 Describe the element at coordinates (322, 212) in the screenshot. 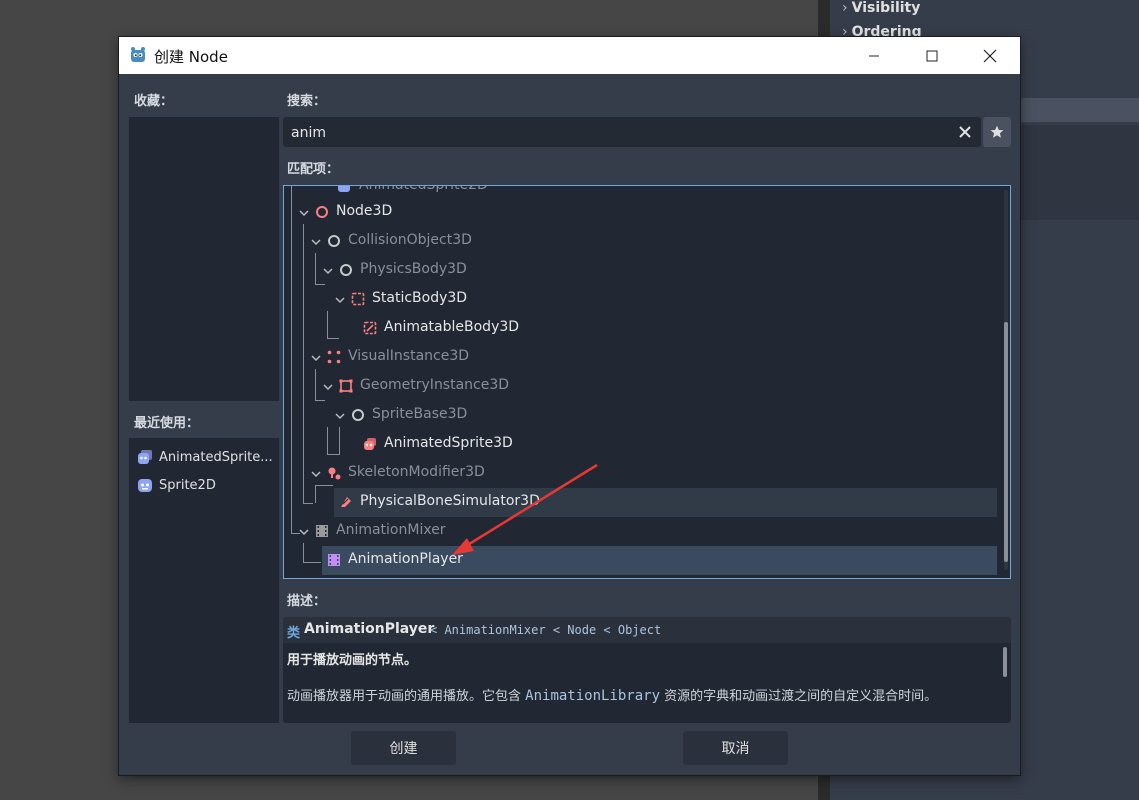

I see `node3d-icon` at that location.